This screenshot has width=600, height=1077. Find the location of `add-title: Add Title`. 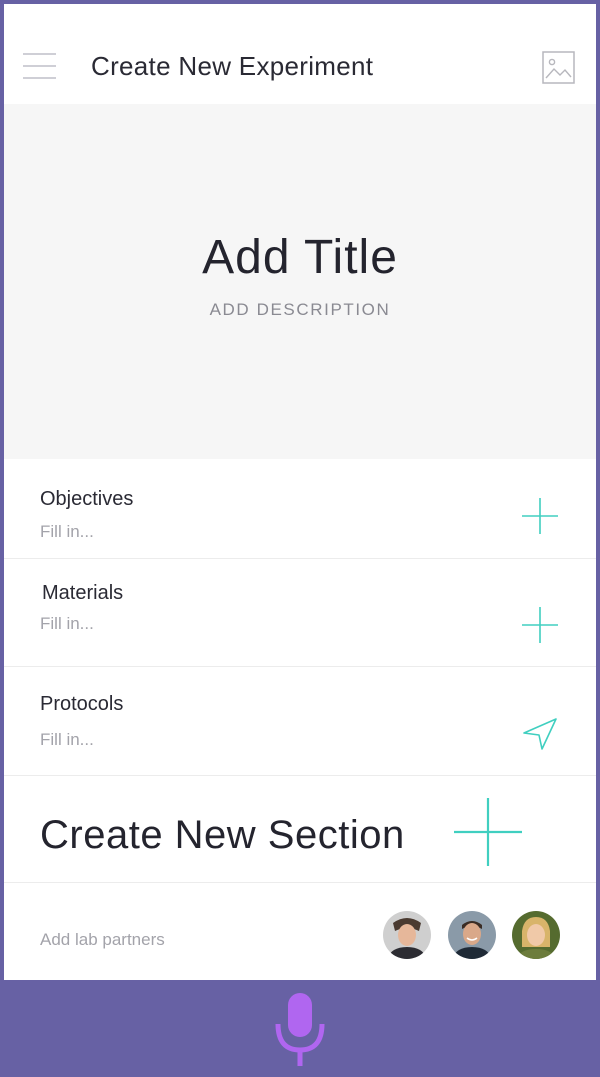

add-title: Add Title is located at coordinates (300, 257).